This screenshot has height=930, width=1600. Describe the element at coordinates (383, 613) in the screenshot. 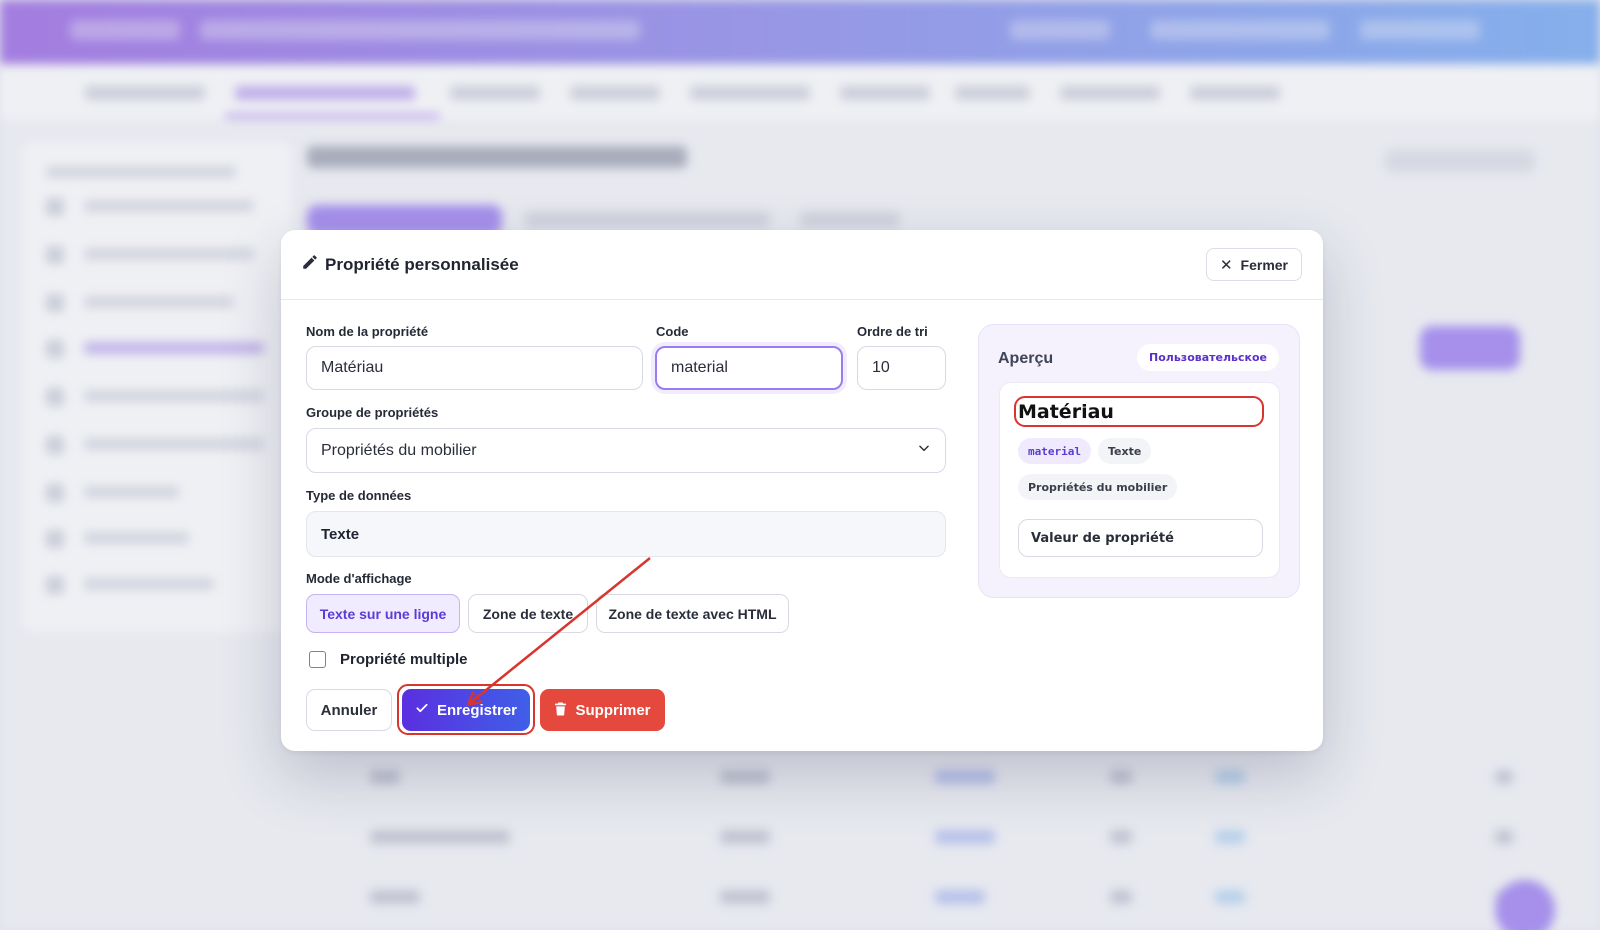

I see `mode-single-line-button: Texte sur une ligne` at that location.